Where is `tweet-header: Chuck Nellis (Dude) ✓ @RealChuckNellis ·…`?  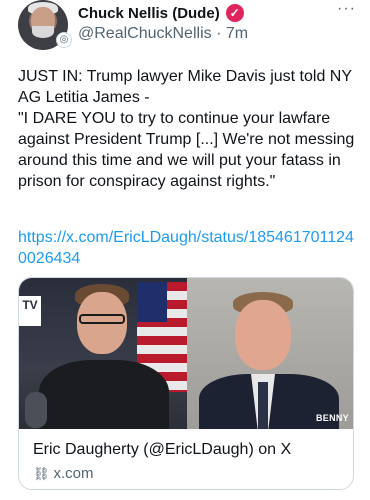 tweet-header: Chuck Nellis (Dude) ✓ @RealChuckNellis ·… is located at coordinates (217, 24).